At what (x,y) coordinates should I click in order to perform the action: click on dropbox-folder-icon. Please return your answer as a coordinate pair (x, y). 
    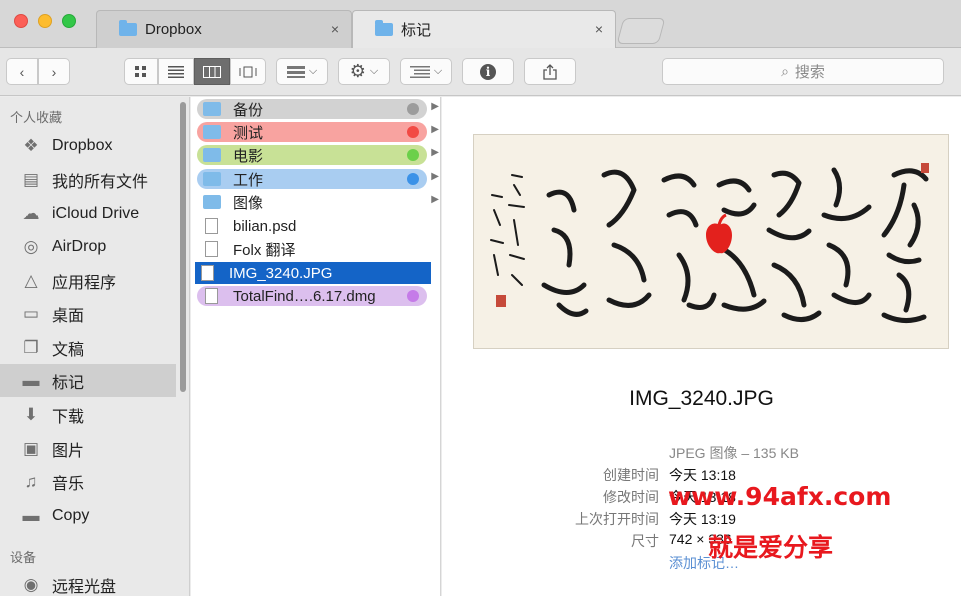
    Looking at the image, I should click on (128, 28).